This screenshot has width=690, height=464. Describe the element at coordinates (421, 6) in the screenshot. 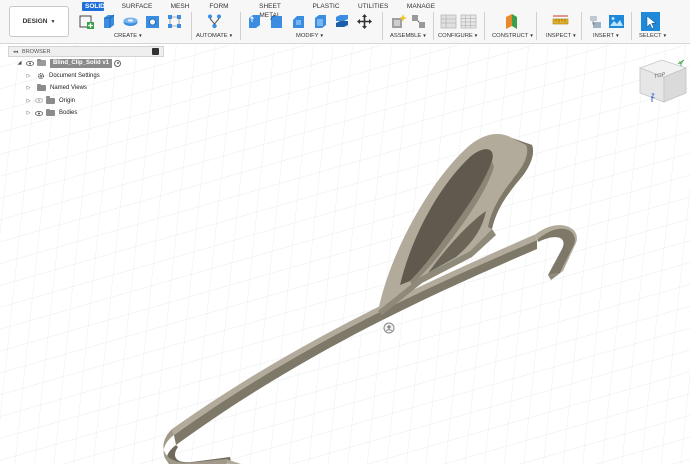

I see `tab-manage: MANAGE` at that location.